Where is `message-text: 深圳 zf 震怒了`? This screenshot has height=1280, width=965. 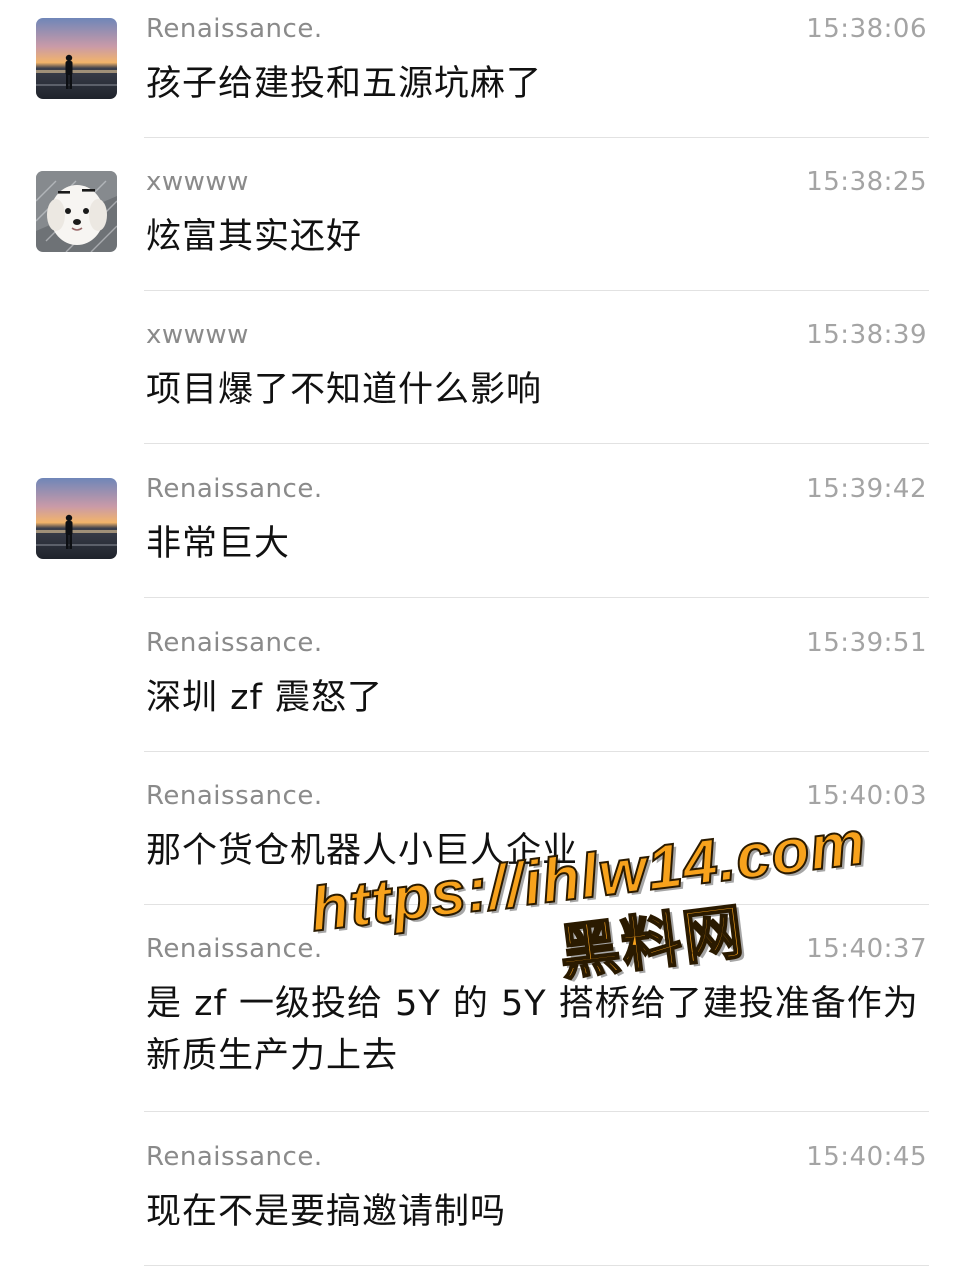 message-text: 深圳 zf 震怒了 is located at coordinates (541, 698).